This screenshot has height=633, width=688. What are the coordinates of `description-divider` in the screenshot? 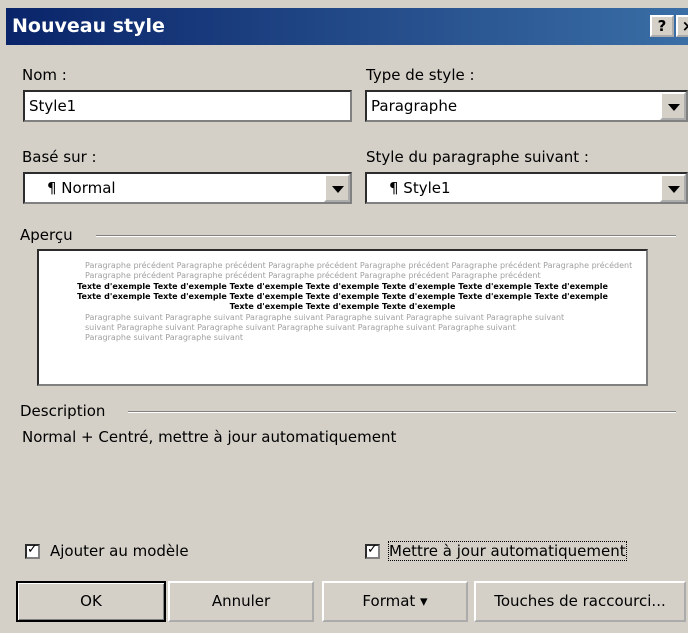 It's located at (402, 412).